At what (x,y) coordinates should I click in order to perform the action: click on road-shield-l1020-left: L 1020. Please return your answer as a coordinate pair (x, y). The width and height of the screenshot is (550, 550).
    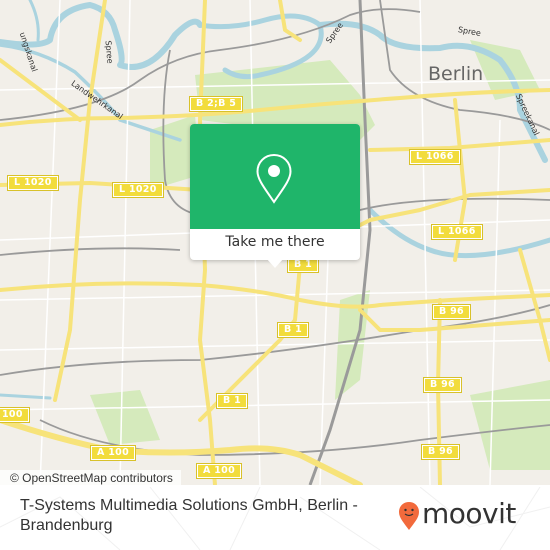
    Looking at the image, I should click on (33, 183).